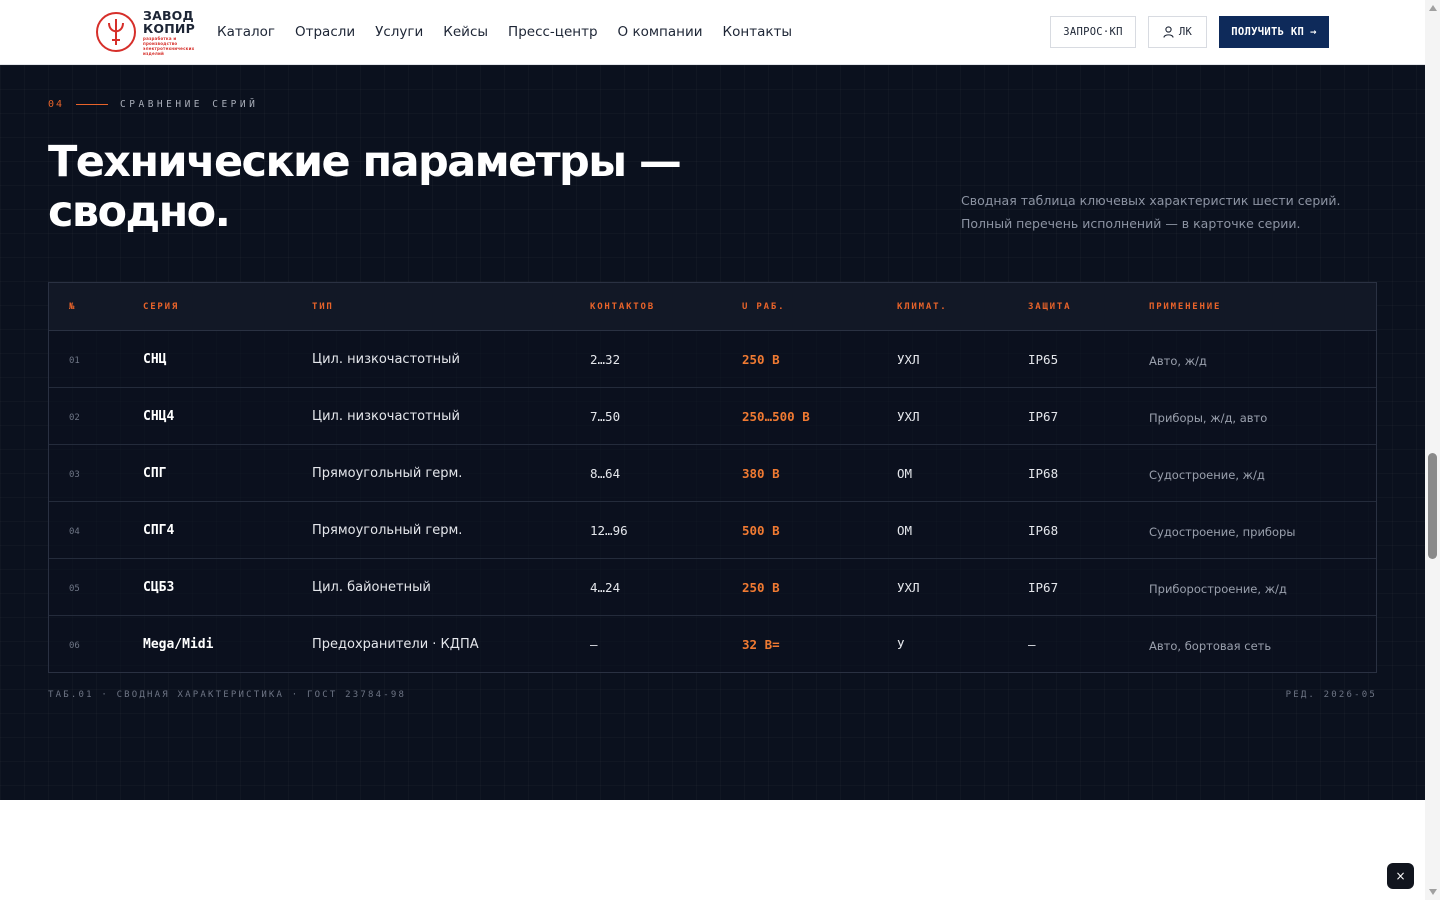 This screenshot has width=1440, height=900. I want to click on row-contacts: 4…24, so click(605, 587).